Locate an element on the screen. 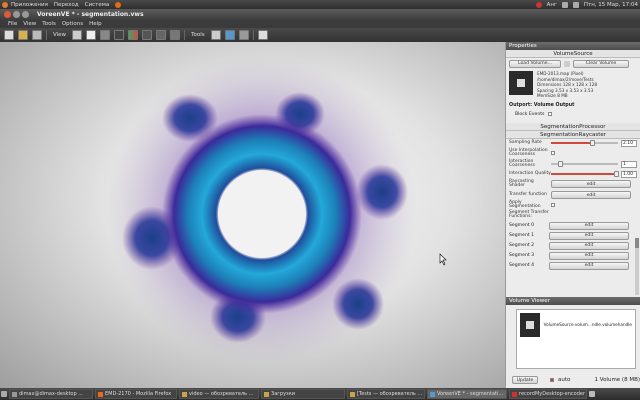 The height and width of the screenshot is (400, 640). menu-file: File is located at coordinates (12, 24).